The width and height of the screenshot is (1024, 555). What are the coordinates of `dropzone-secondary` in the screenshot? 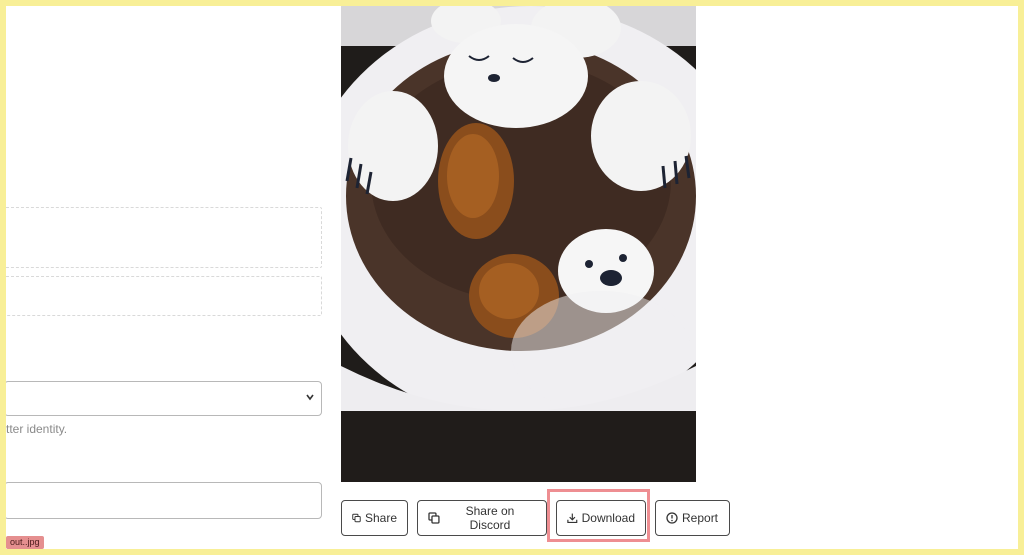 It's located at (164, 296).